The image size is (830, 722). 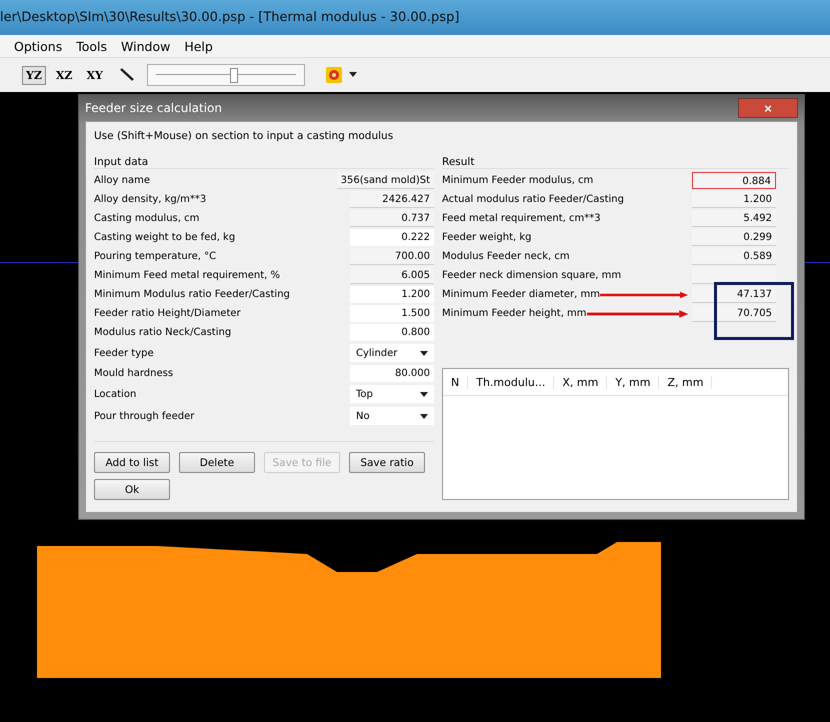 What do you see at coordinates (392, 394) in the screenshot?
I see `dropdown: Top` at bounding box center [392, 394].